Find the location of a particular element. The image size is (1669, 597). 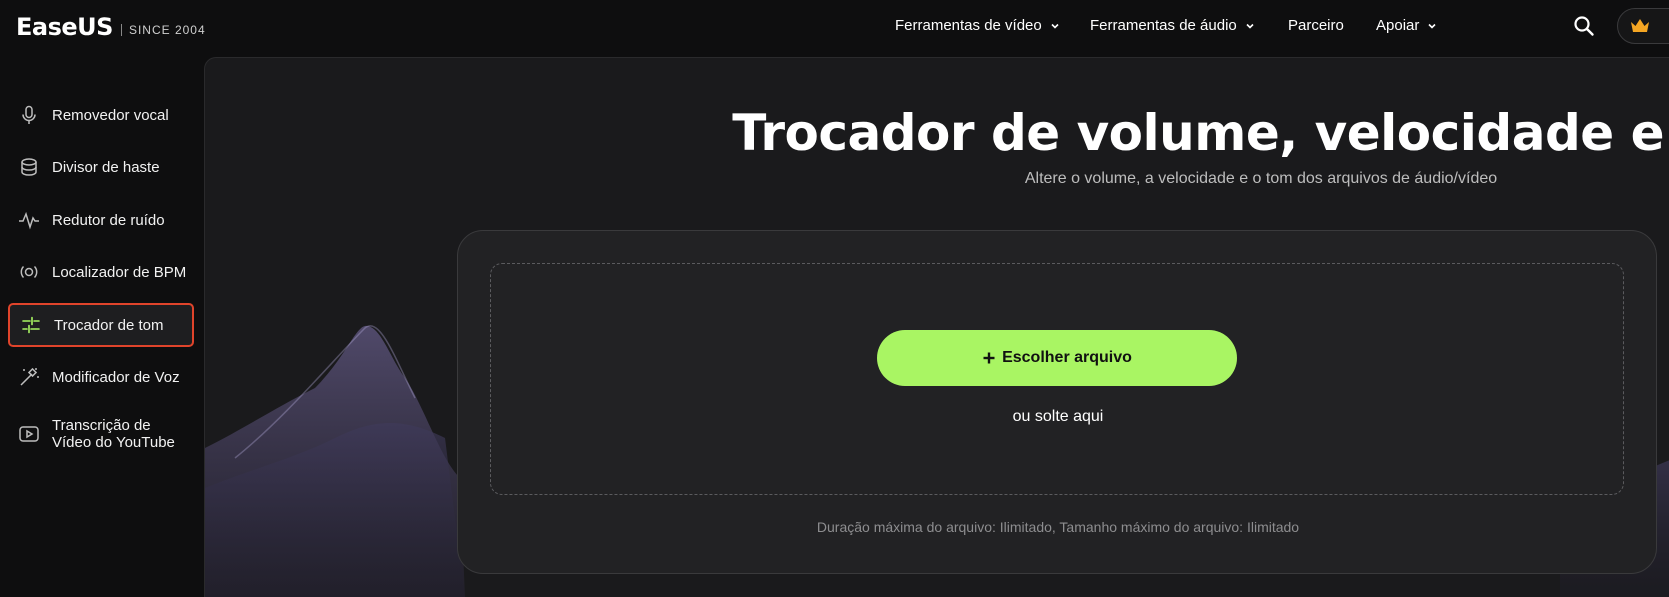

video-play-icon is located at coordinates (29, 434).